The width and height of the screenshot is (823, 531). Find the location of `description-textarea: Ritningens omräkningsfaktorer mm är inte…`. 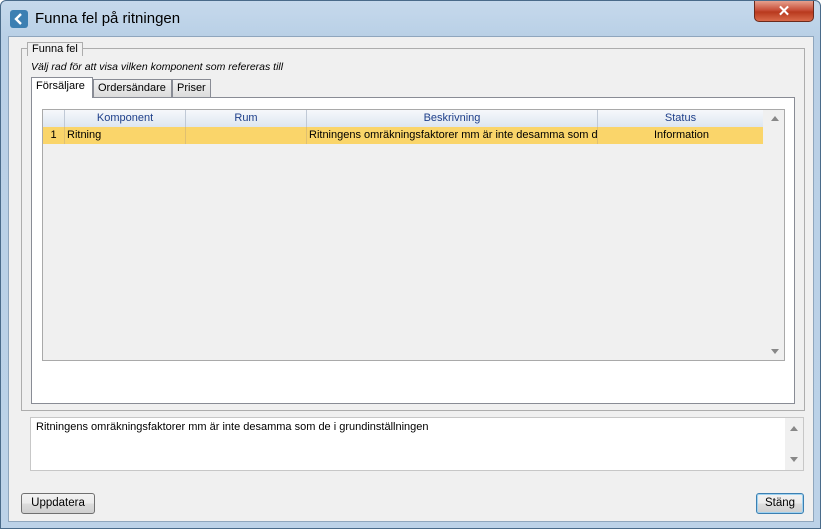

description-textarea: Ritningens omräkningsfaktorer mm är inte… is located at coordinates (417, 444).